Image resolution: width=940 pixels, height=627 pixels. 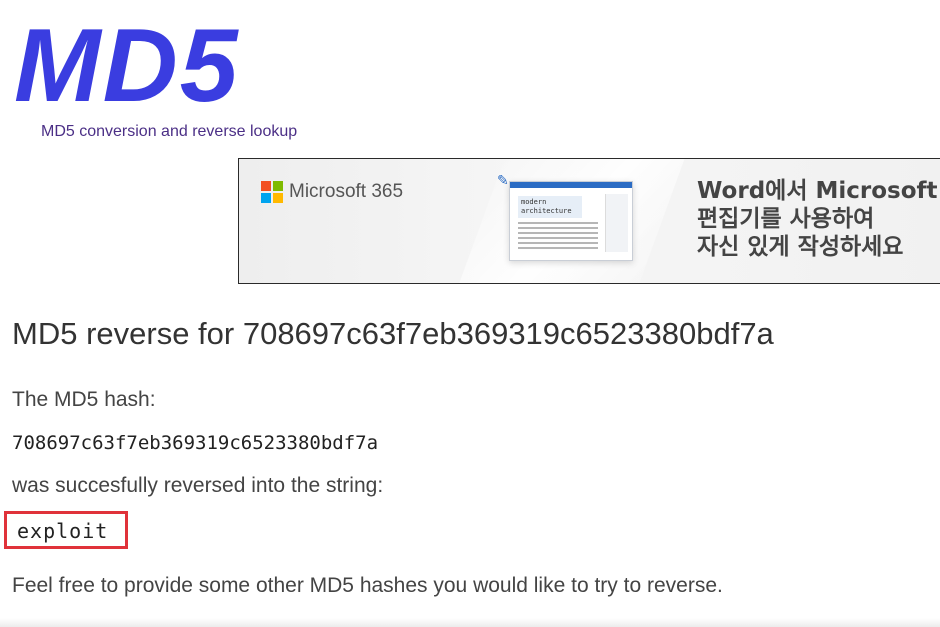 What do you see at coordinates (800, 247) in the screenshot?
I see `ad-headline-line: 자신 있게 작성하세요` at bounding box center [800, 247].